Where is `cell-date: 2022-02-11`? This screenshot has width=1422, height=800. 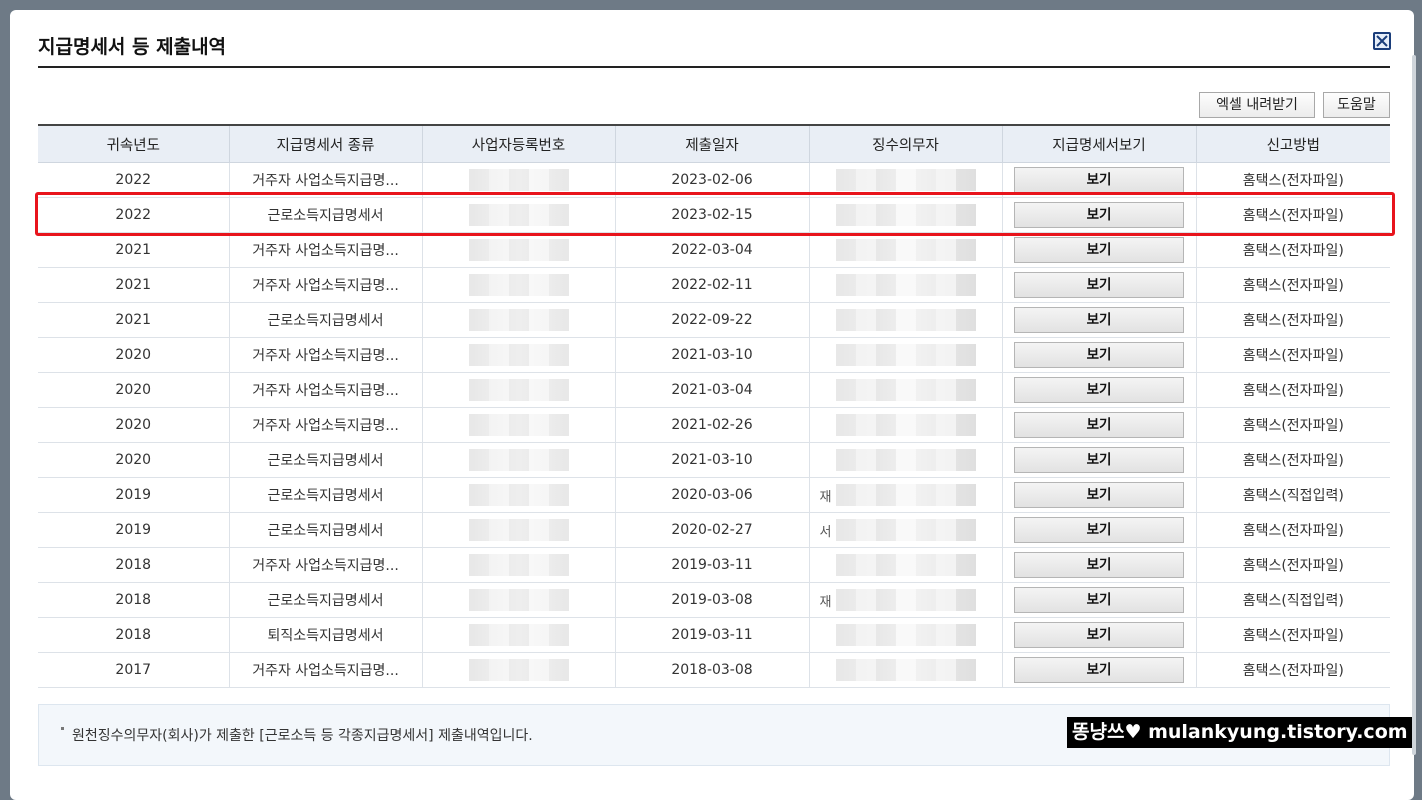 cell-date: 2022-02-11 is located at coordinates (711, 285).